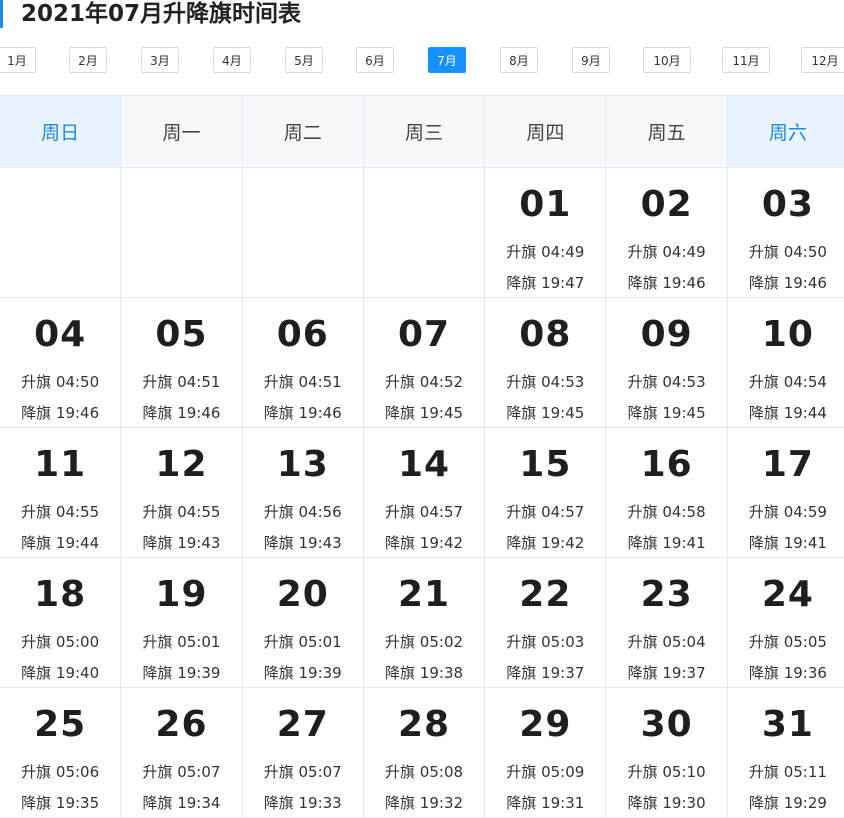  What do you see at coordinates (666, 204) in the screenshot?
I see `day-number: 02` at bounding box center [666, 204].